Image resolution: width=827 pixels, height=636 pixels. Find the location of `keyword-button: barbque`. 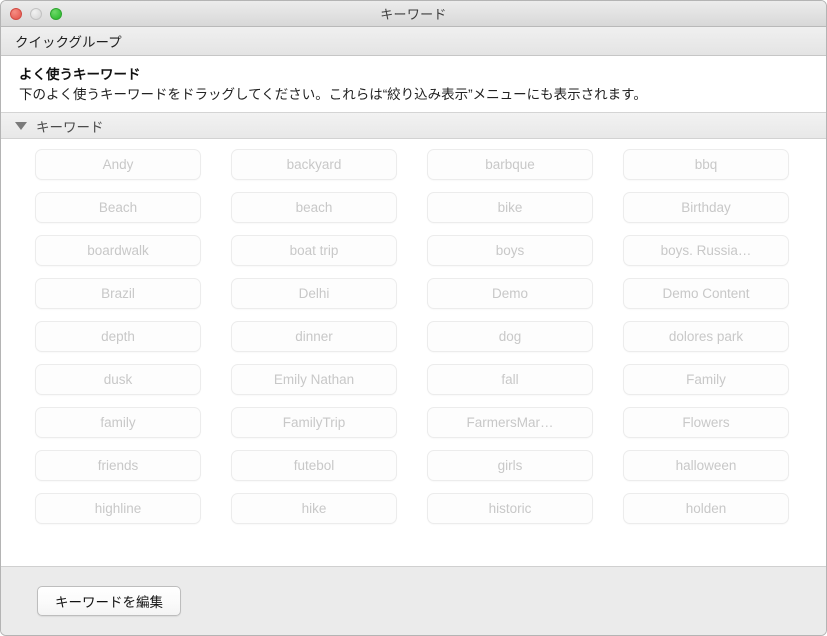

keyword-button: barbque is located at coordinates (510, 164).